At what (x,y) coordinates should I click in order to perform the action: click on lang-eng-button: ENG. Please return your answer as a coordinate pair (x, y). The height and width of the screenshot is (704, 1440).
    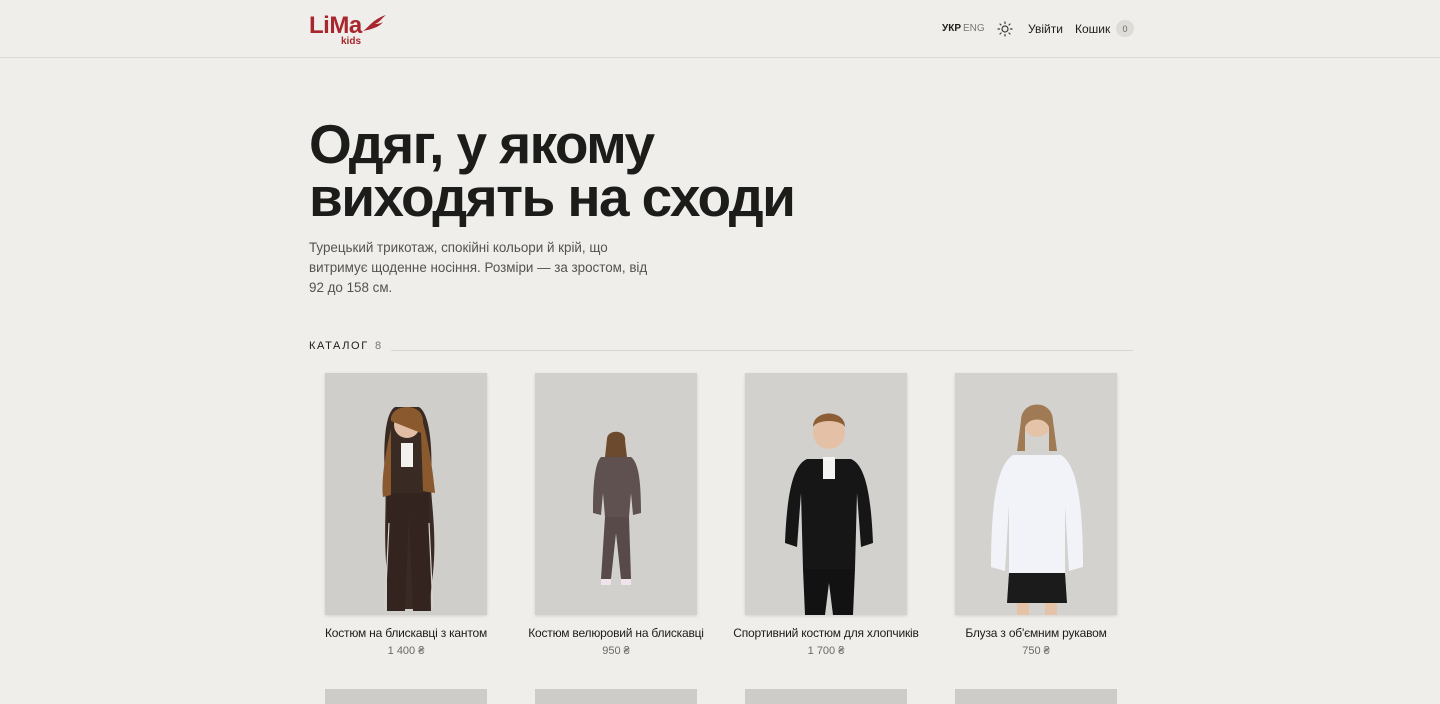
    Looking at the image, I should click on (974, 28).